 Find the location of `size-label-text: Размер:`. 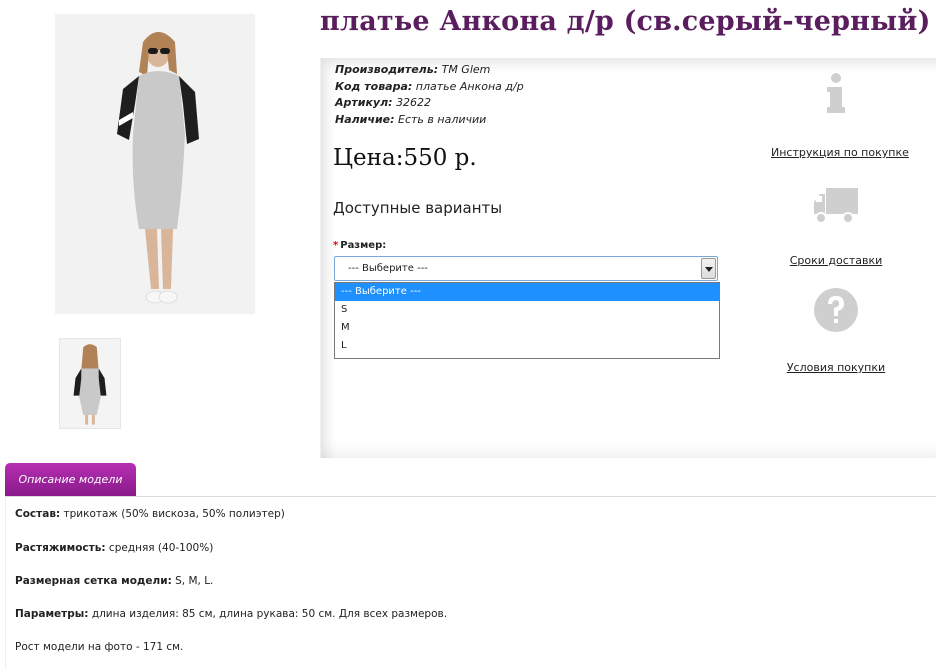

size-label-text: Размер: is located at coordinates (363, 245).